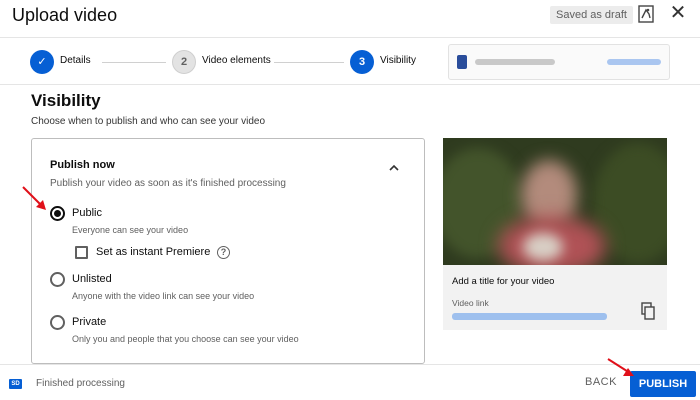 This screenshot has width=700, height=400. Describe the element at coordinates (678, 13) in the screenshot. I see `close-icon: ✕` at that location.